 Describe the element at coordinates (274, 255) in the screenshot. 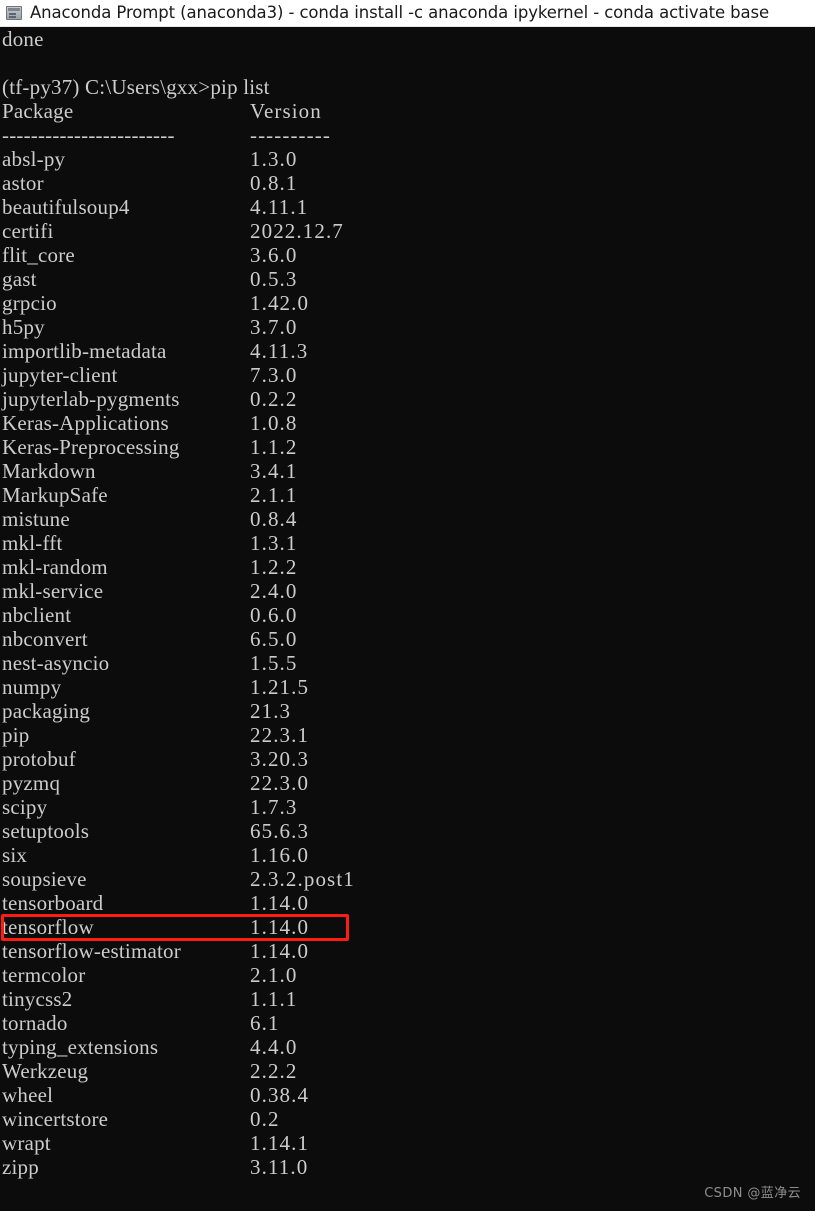

I see `package-version: 3.6.0` at that location.